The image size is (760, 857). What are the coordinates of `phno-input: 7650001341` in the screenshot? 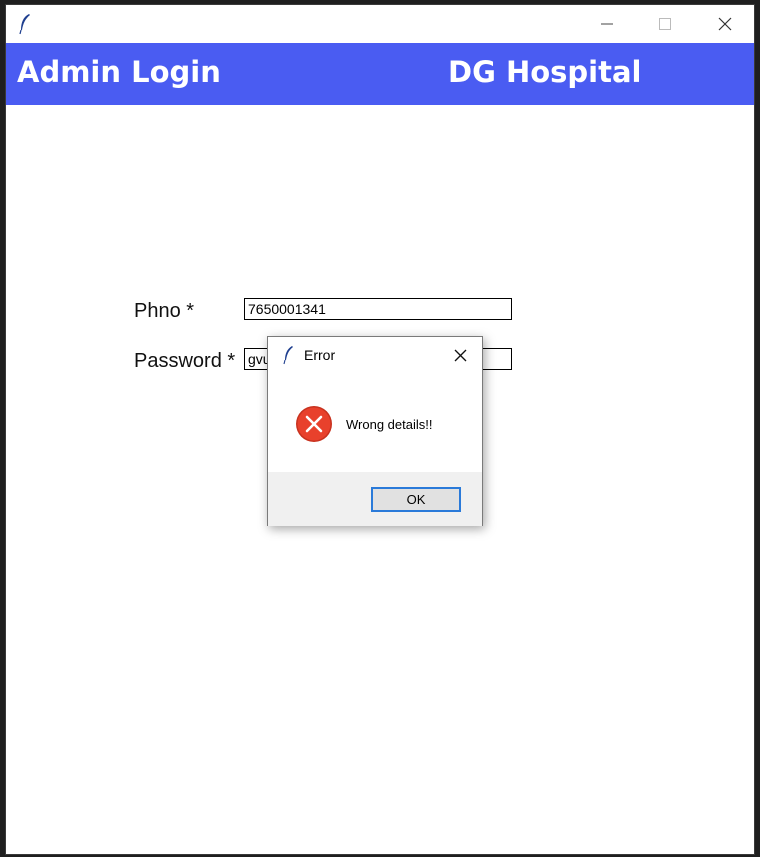 It's located at (378, 309).